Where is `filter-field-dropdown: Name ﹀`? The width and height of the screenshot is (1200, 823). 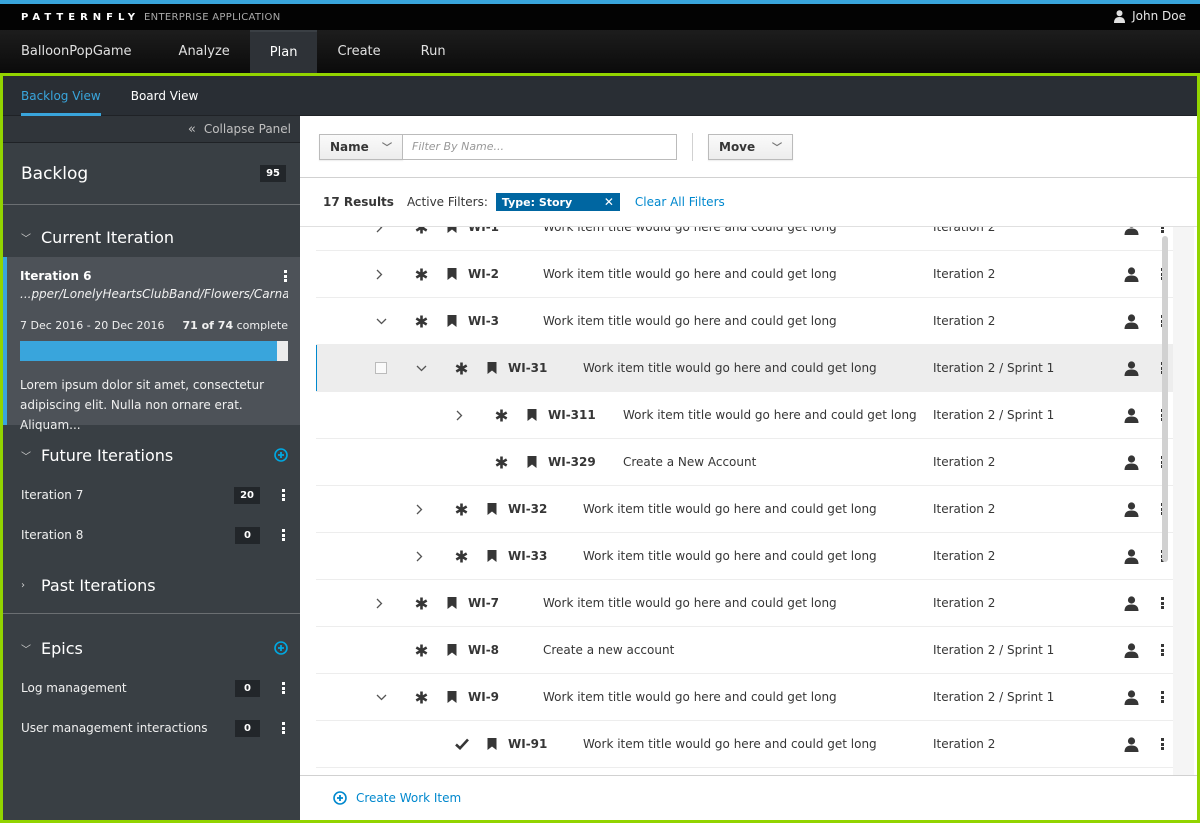
filter-field-dropdown: Name ﹀ is located at coordinates (361, 146).